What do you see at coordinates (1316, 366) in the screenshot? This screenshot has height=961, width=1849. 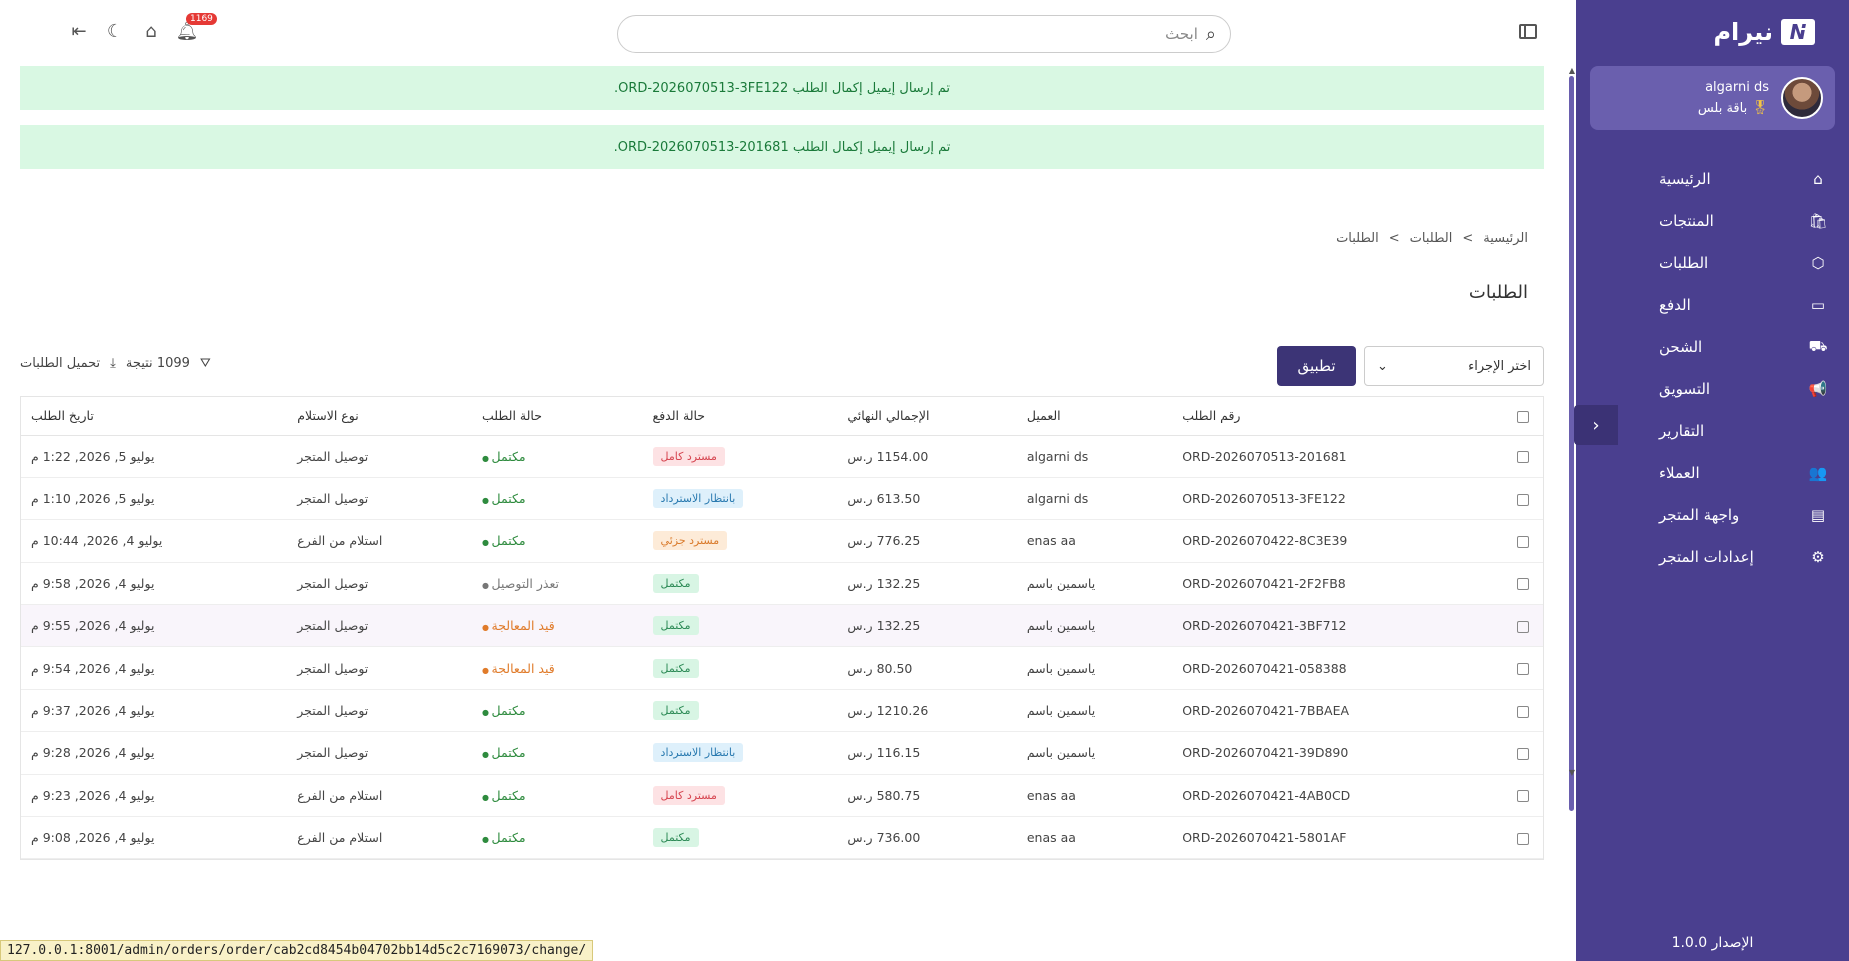 I see `apply-button: تطبيق` at bounding box center [1316, 366].